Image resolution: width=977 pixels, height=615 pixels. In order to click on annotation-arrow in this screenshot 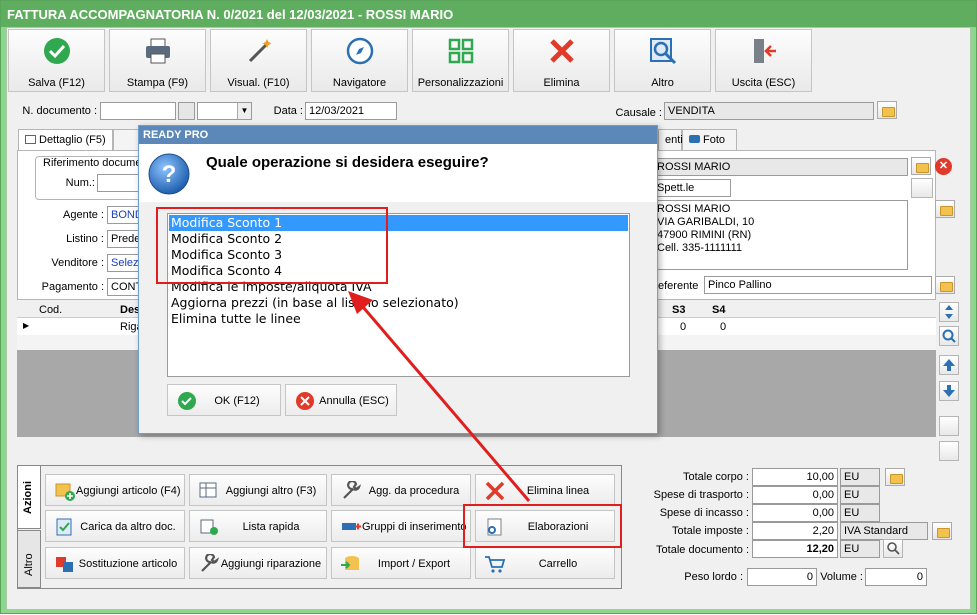, I will do `click(439, 396)`.